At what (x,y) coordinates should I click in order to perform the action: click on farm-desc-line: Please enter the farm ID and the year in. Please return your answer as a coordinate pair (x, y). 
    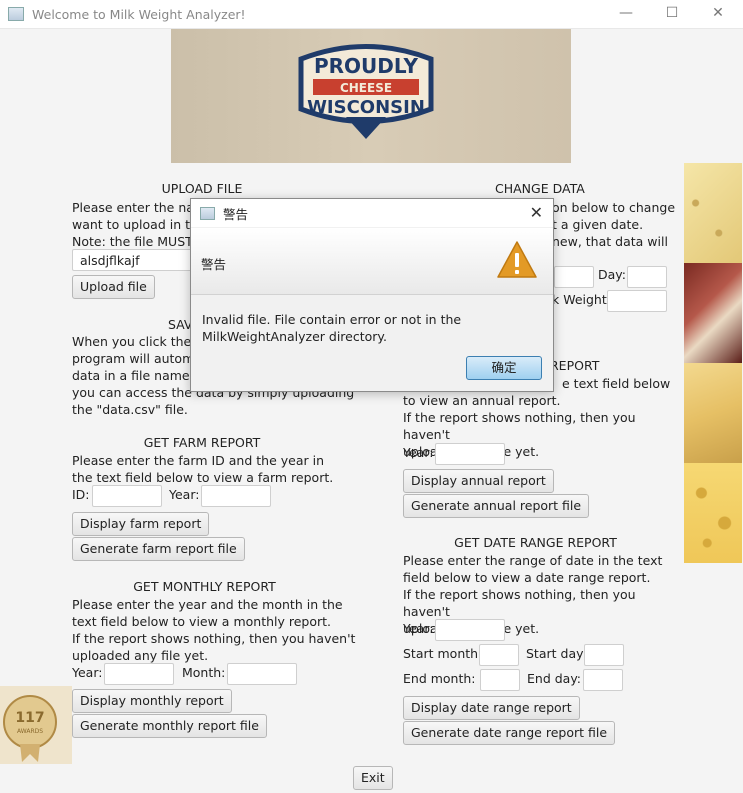
    Looking at the image, I should click on (198, 460).